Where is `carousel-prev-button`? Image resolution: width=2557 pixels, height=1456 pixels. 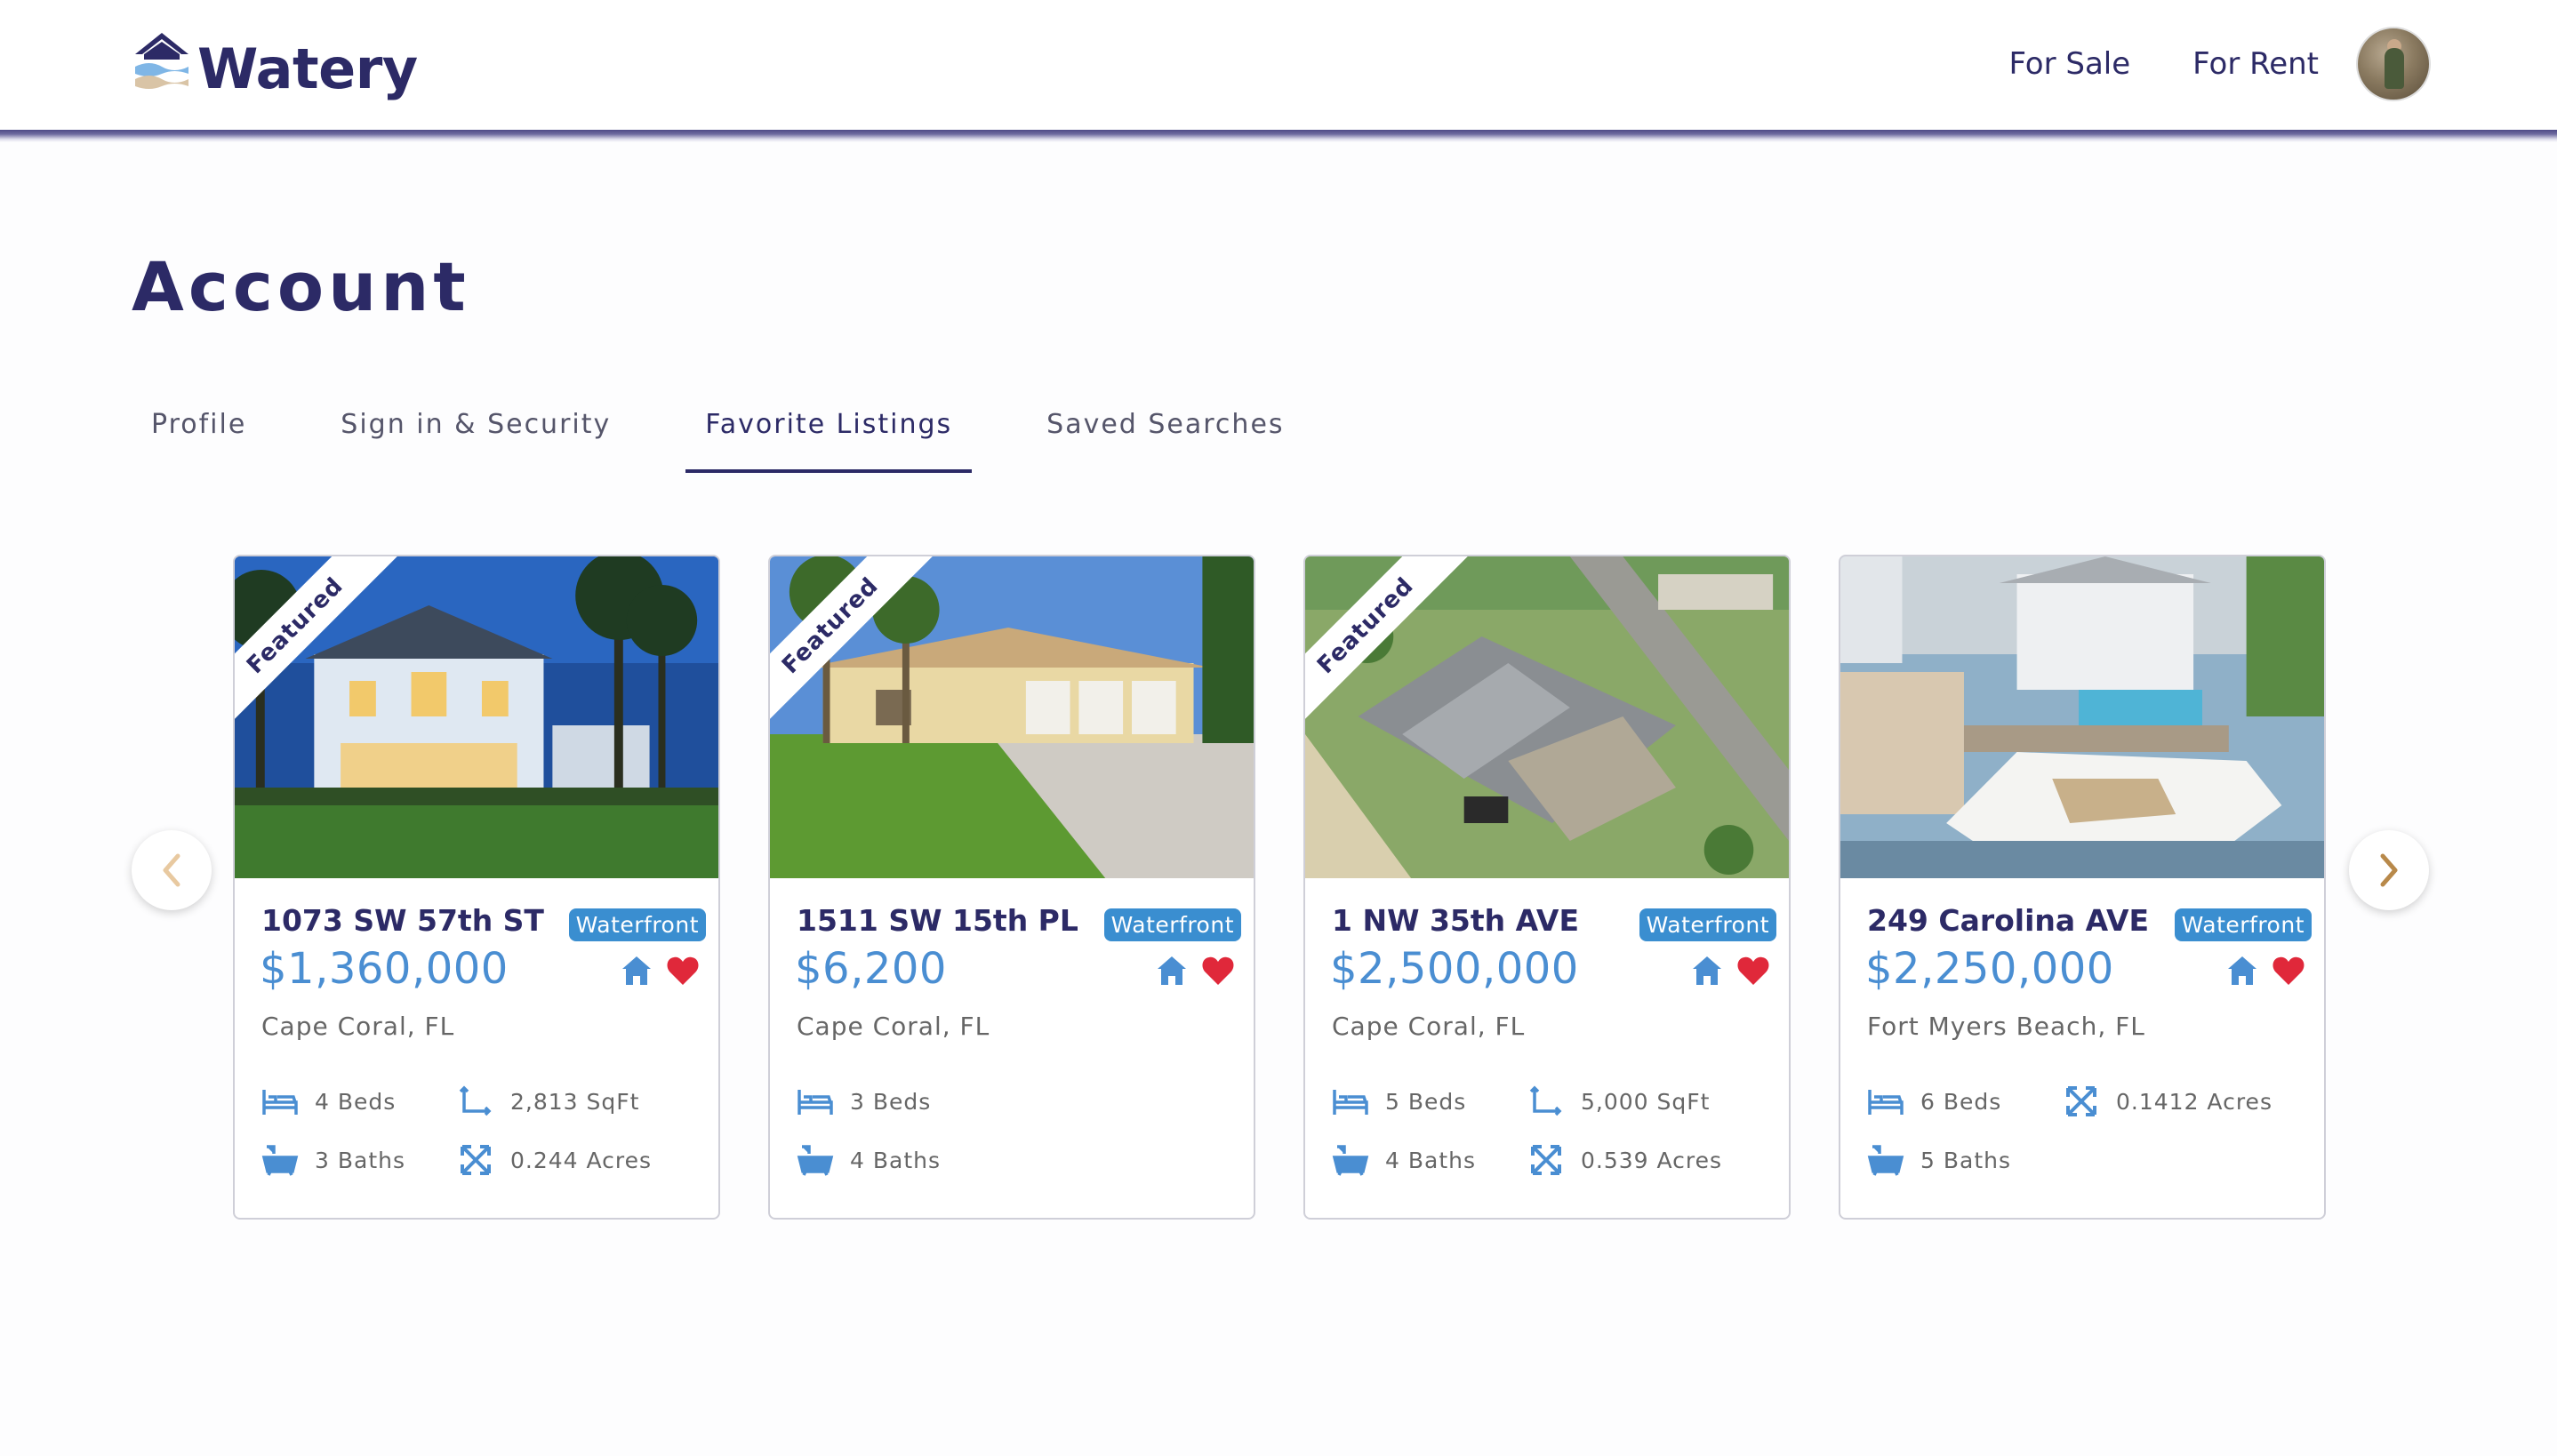
carousel-prev-button is located at coordinates (172, 870).